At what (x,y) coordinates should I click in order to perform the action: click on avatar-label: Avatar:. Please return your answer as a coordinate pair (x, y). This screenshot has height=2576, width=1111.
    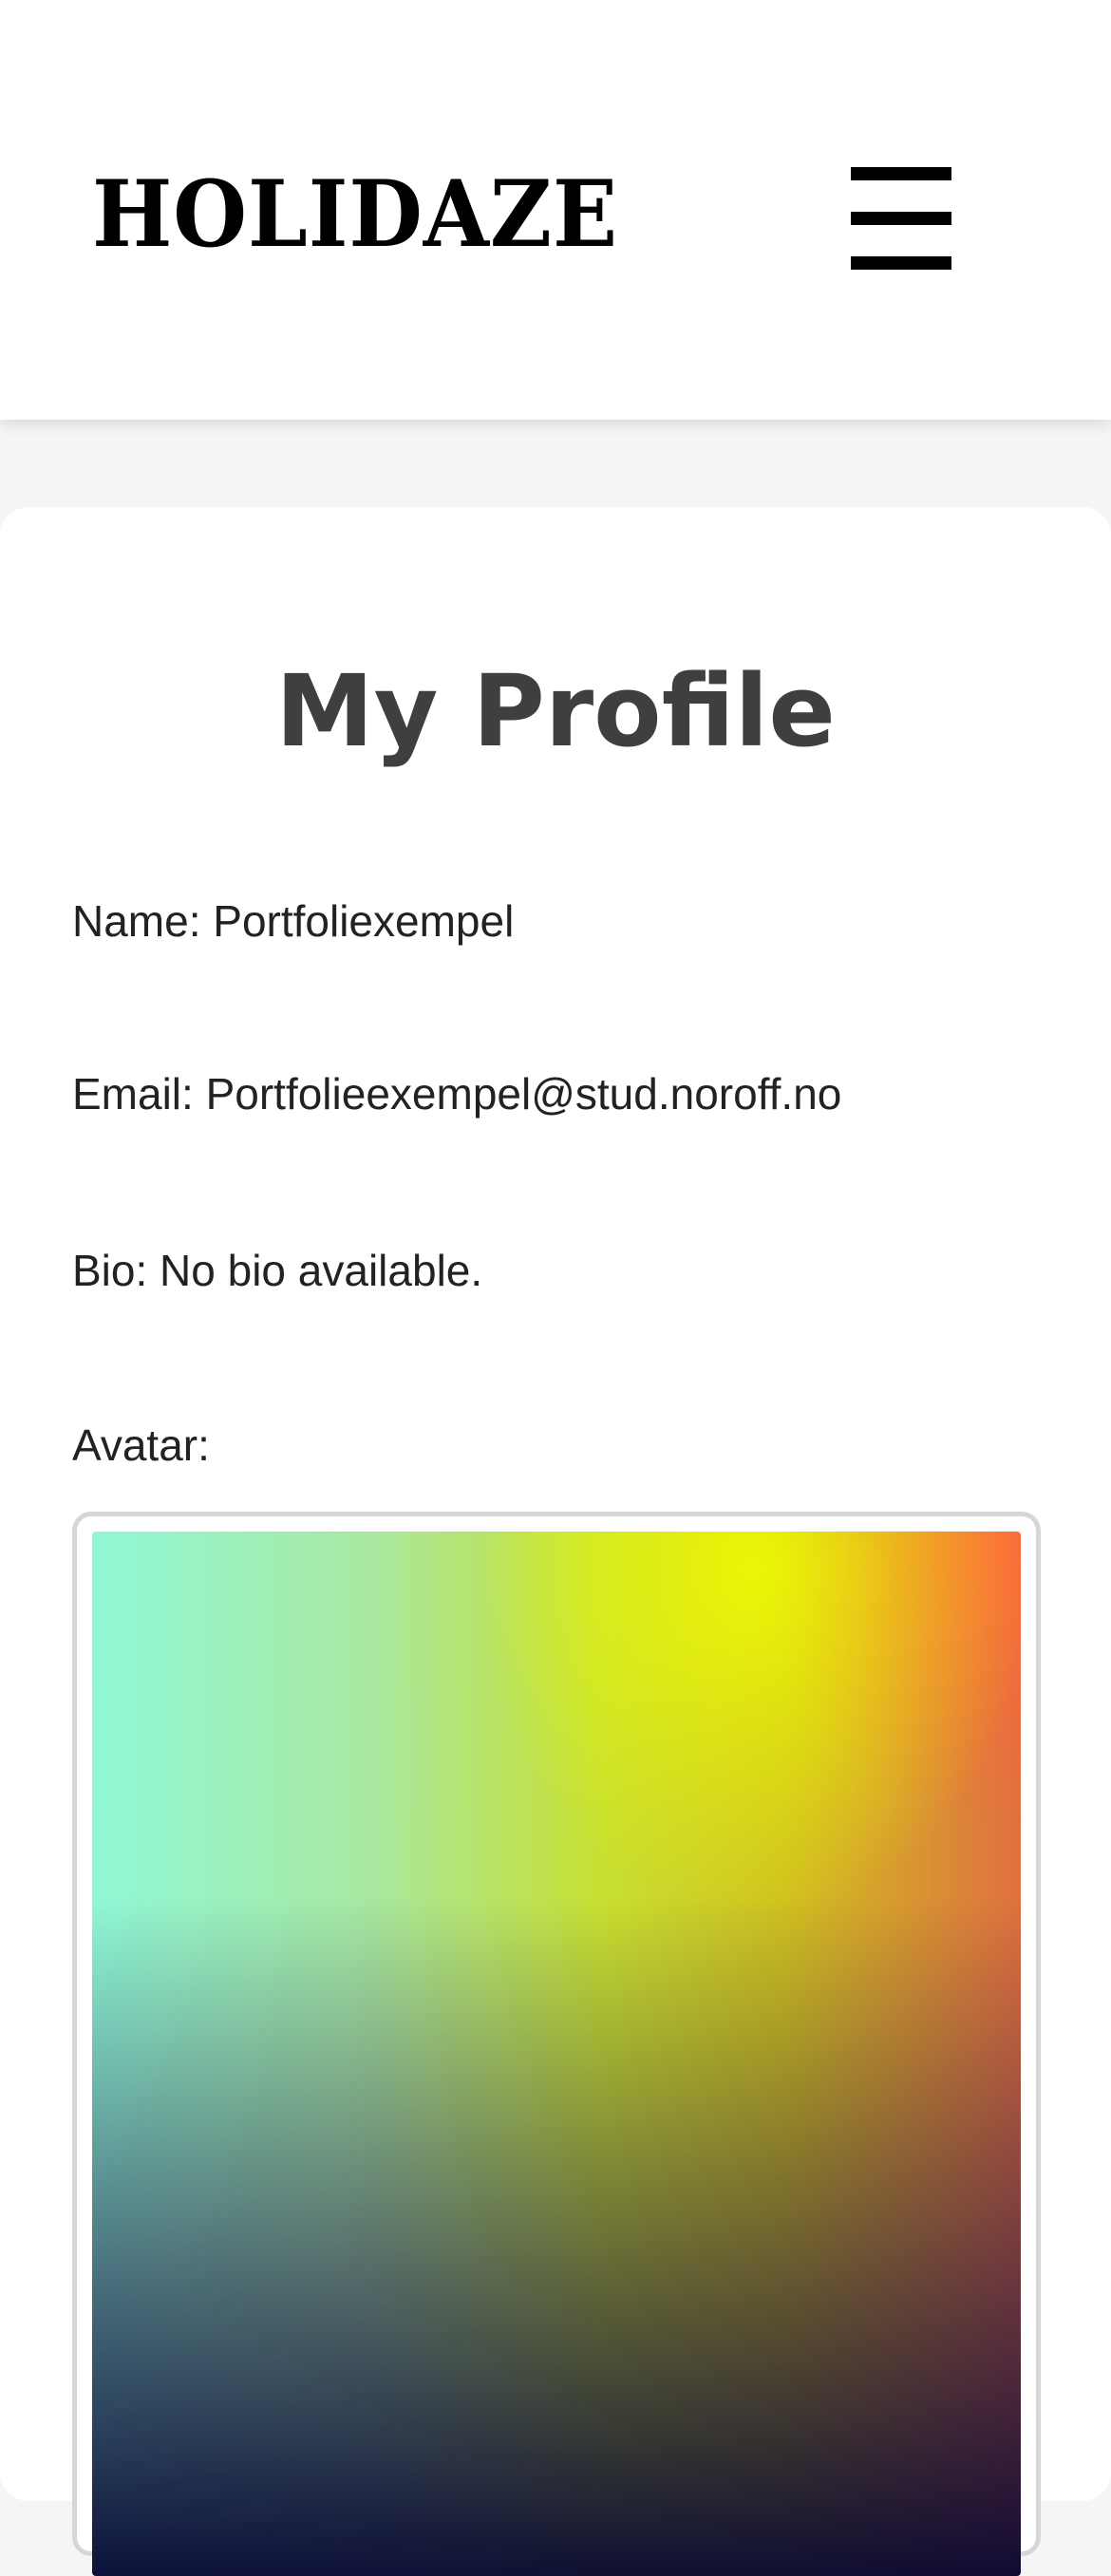
    Looking at the image, I should click on (141, 1445).